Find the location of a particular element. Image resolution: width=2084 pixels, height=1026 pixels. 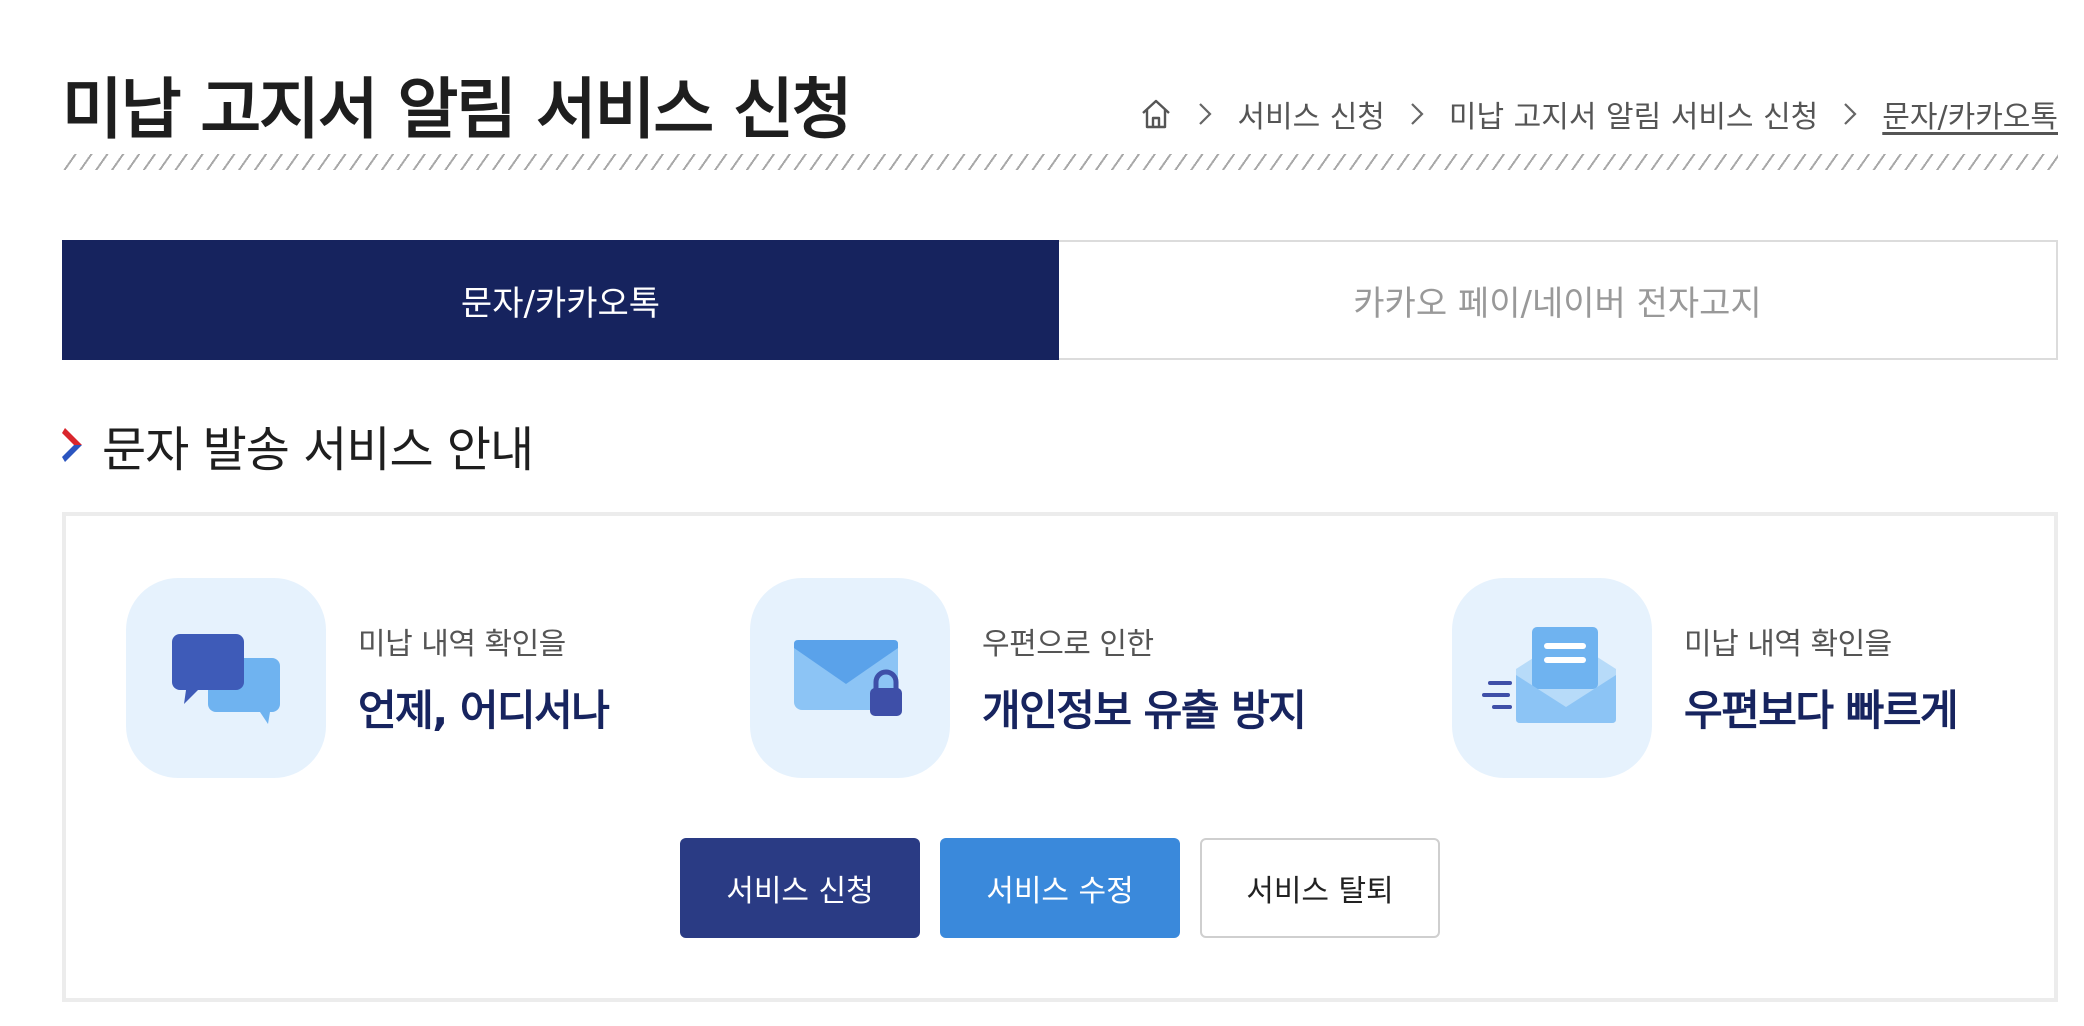

fast-mail-icon is located at coordinates (1549, 675).